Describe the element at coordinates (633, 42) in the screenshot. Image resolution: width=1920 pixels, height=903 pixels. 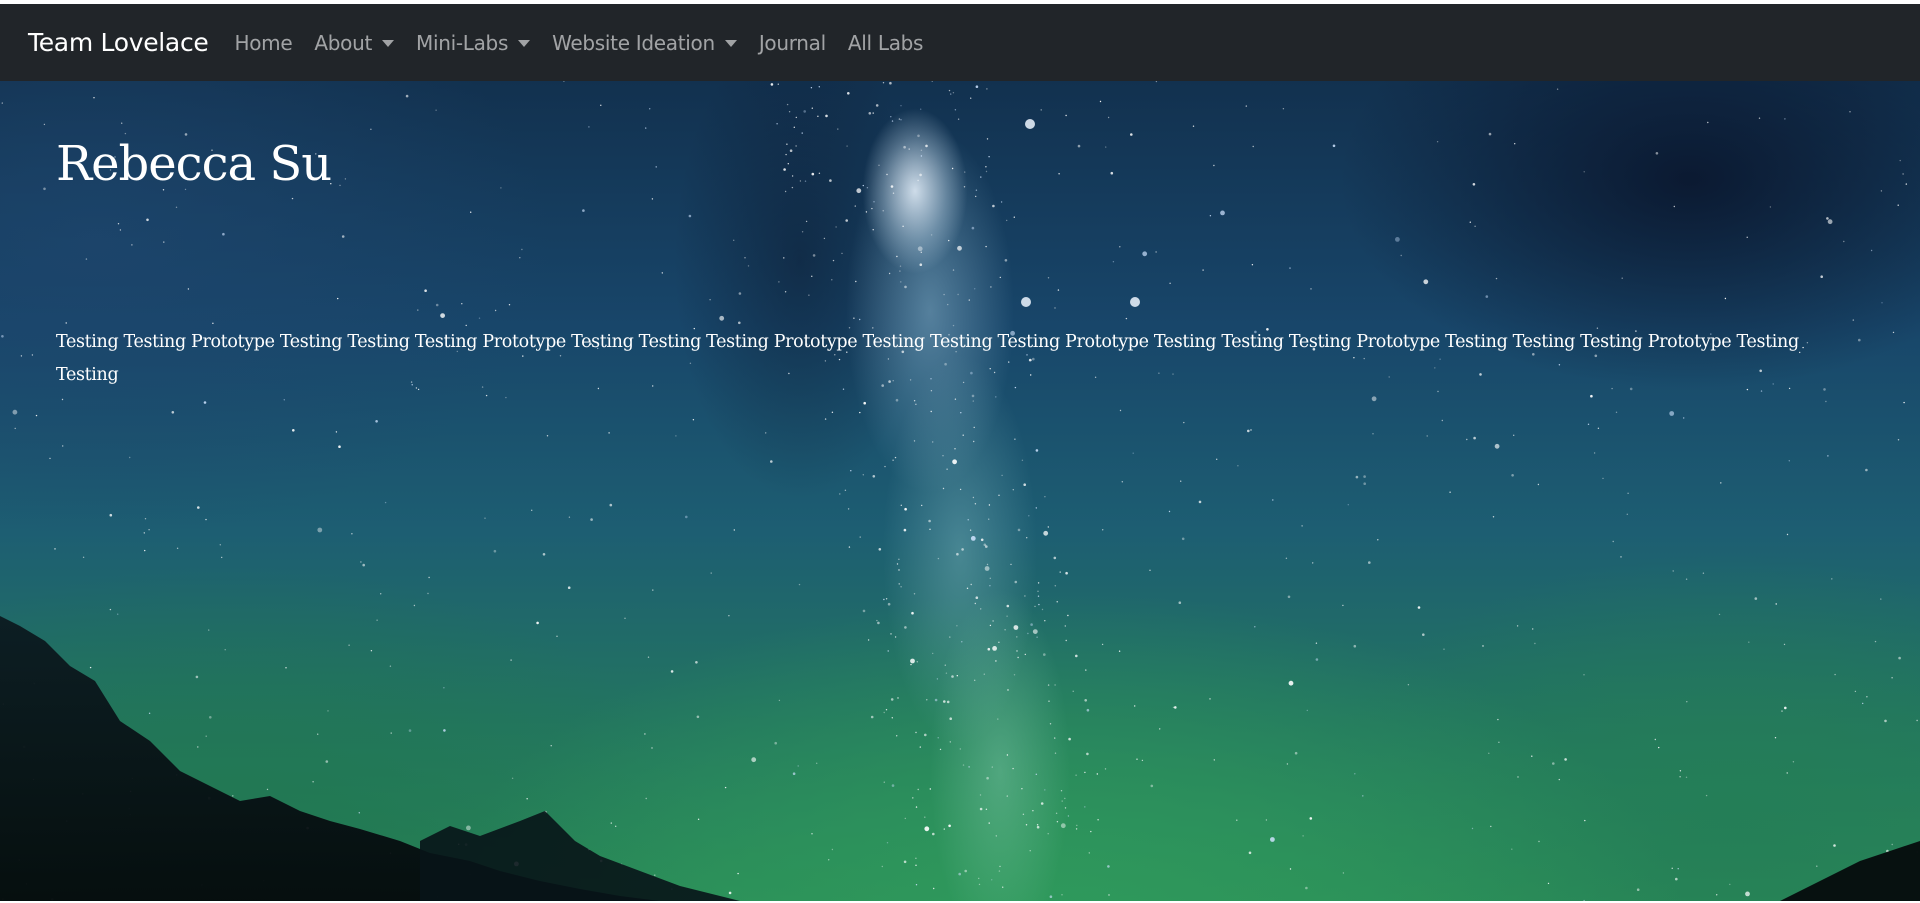
I see `nav-item-label: Website Ideation` at that location.